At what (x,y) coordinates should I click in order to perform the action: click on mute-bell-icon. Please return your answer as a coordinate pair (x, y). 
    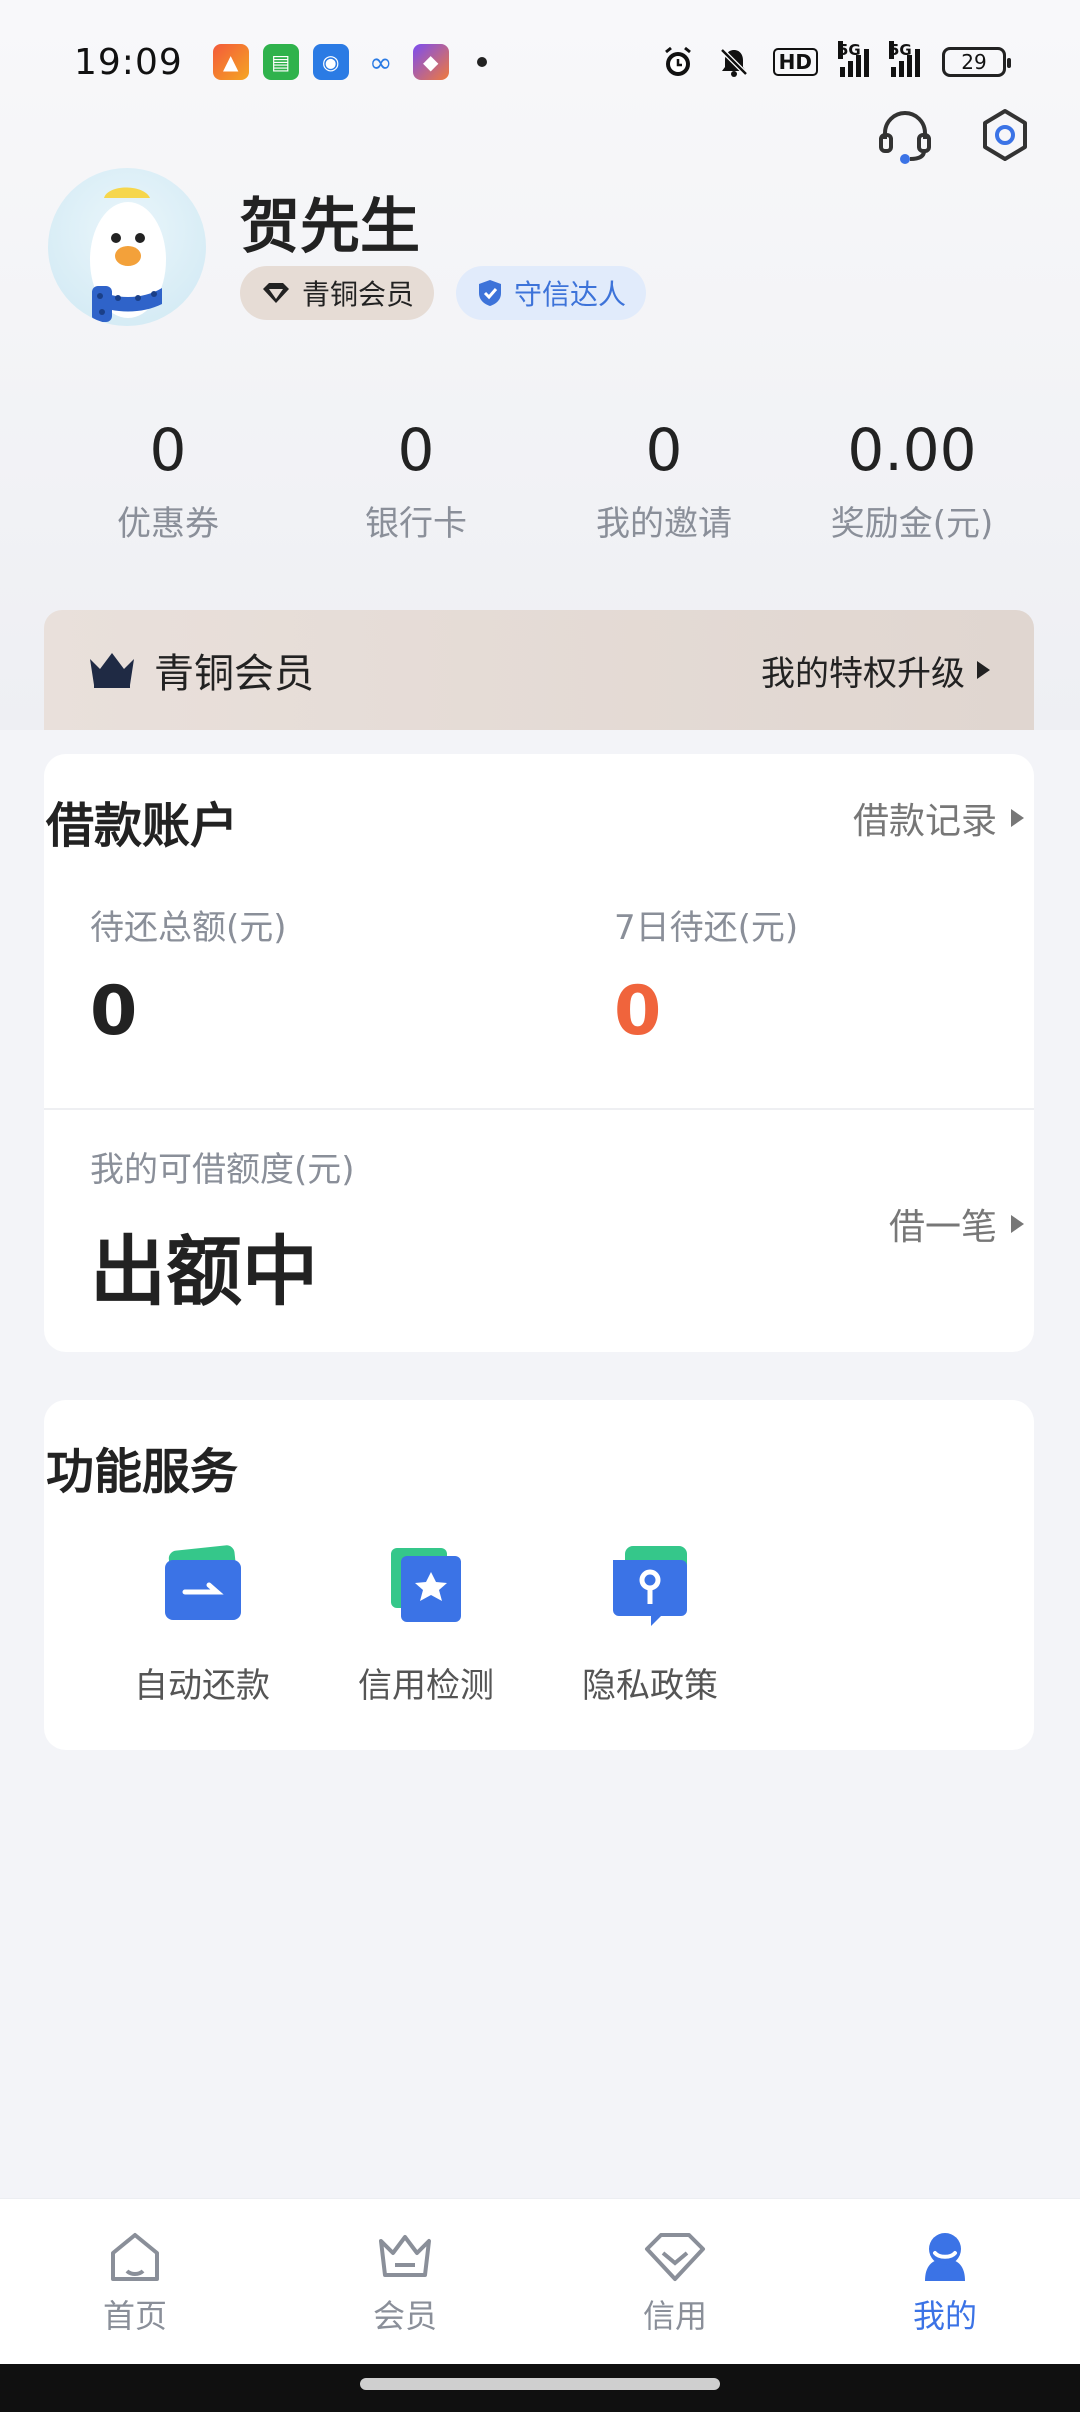
    Looking at the image, I should click on (733, 62).